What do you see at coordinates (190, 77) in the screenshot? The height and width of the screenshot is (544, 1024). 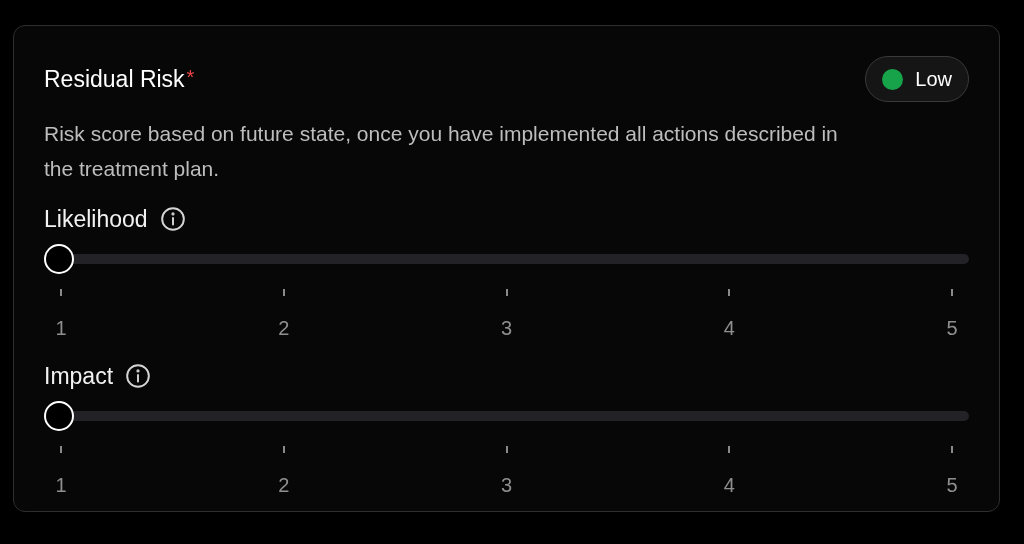 I see `required-asterisk: *` at bounding box center [190, 77].